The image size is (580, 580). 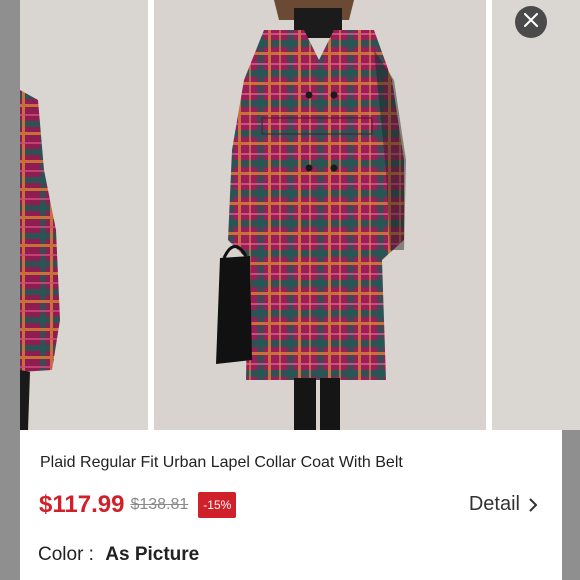 What do you see at coordinates (571, 505) in the screenshot?
I see `backdrop-overlay-right` at bounding box center [571, 505].